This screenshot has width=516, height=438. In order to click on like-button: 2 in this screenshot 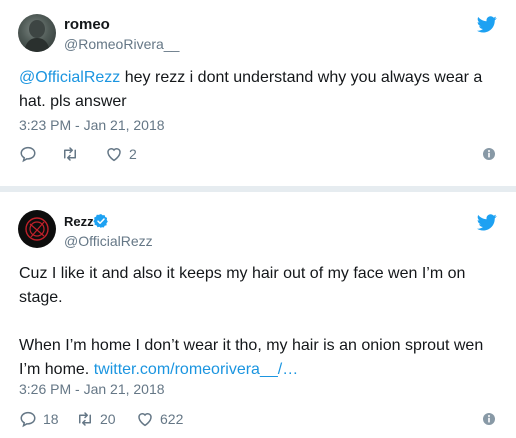, I will do `click(121, 154)`.